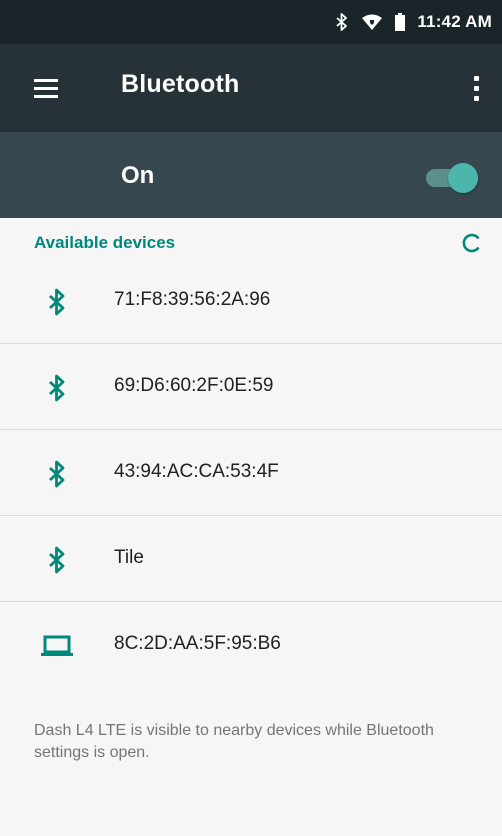  Describe the element at coordinates (194, 385) in the screenshot. I see `device-name: 69:D6:60:2F:0E:59` at that location.